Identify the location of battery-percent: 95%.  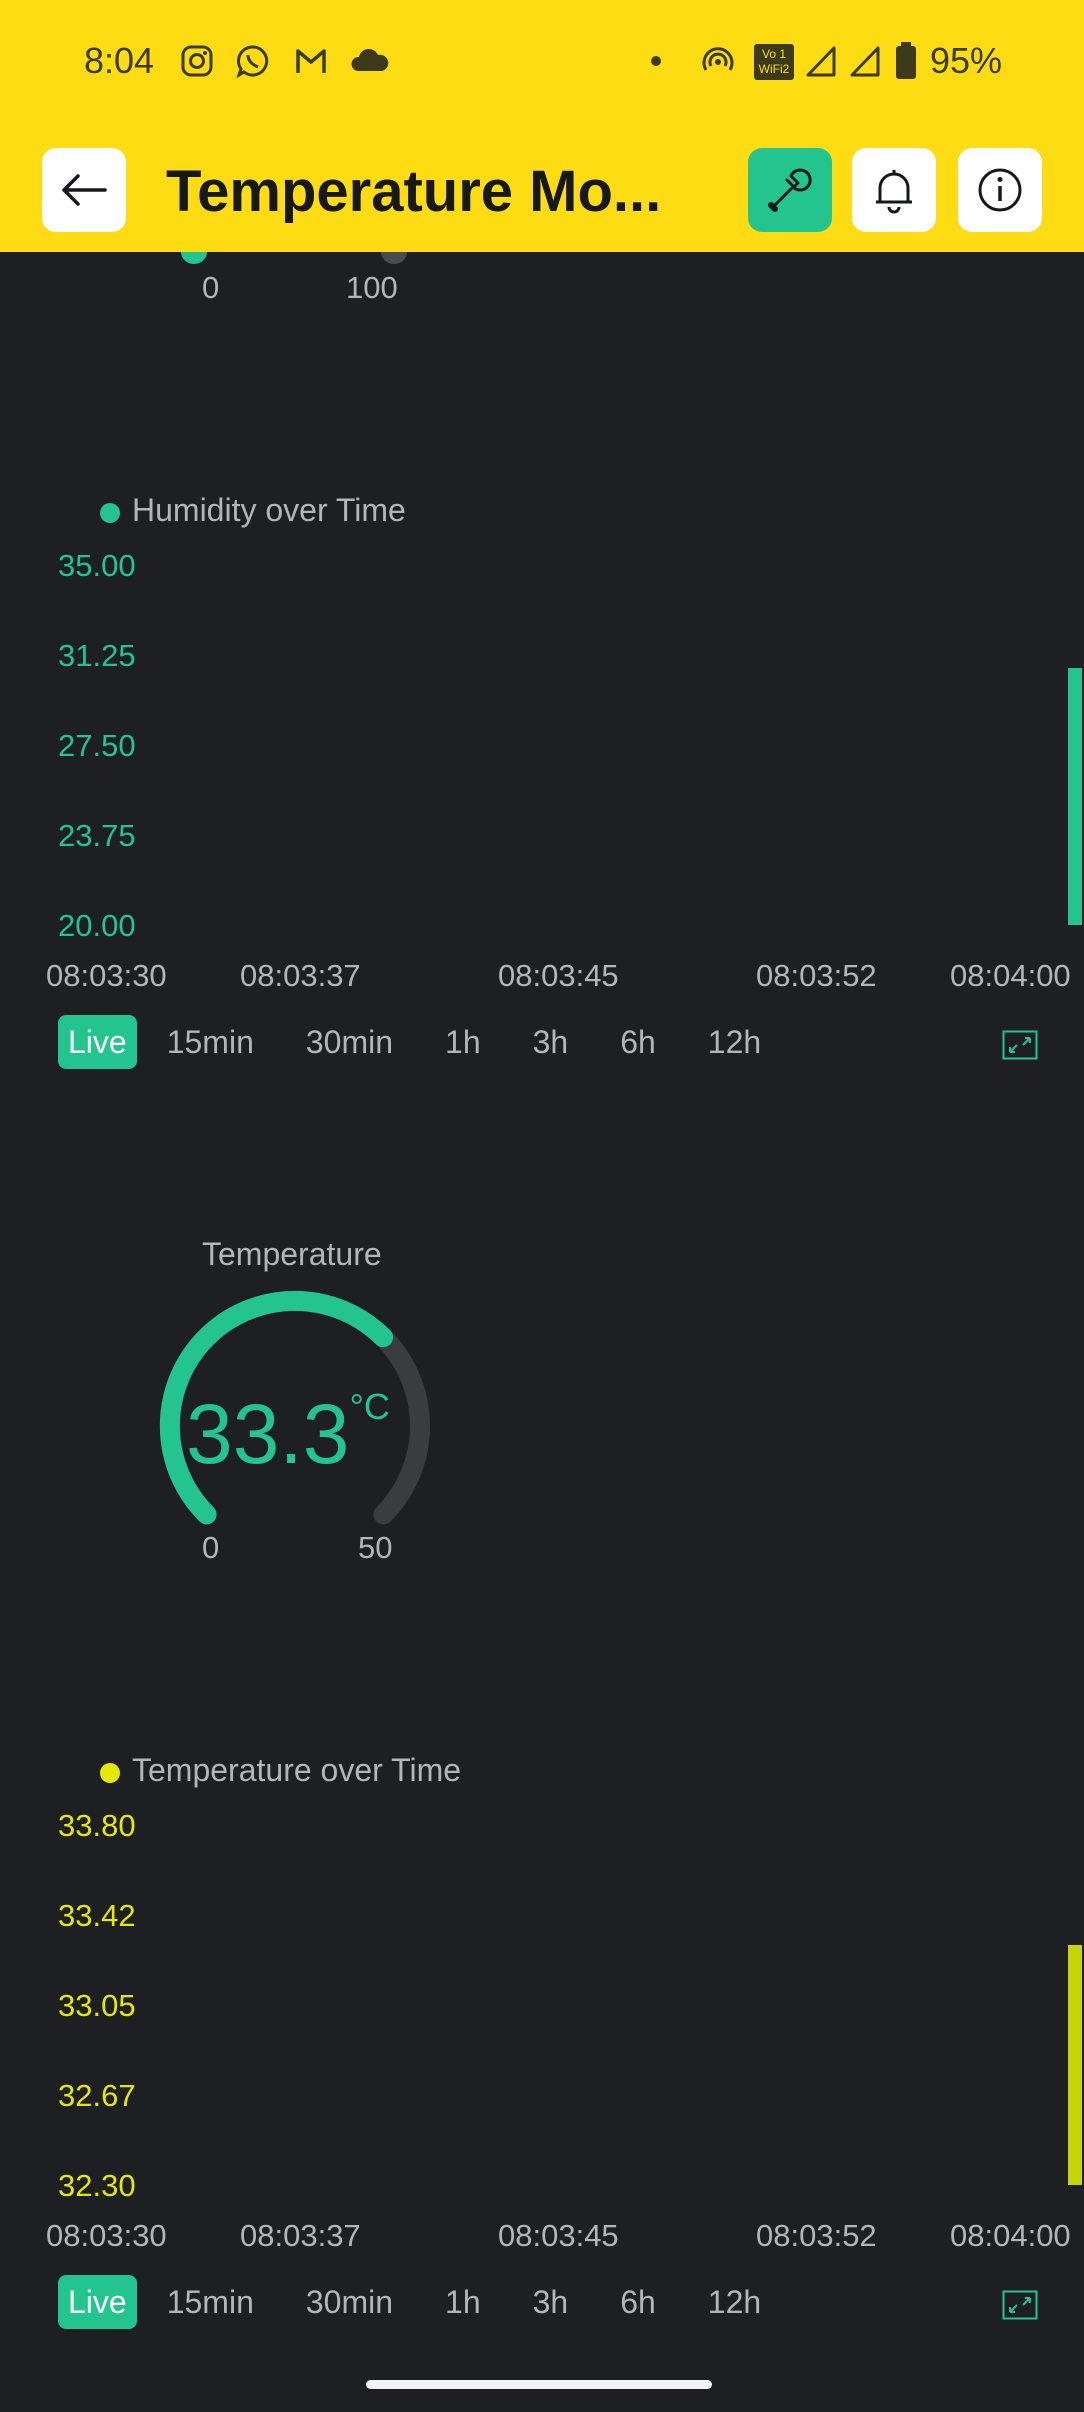
(966, 60).